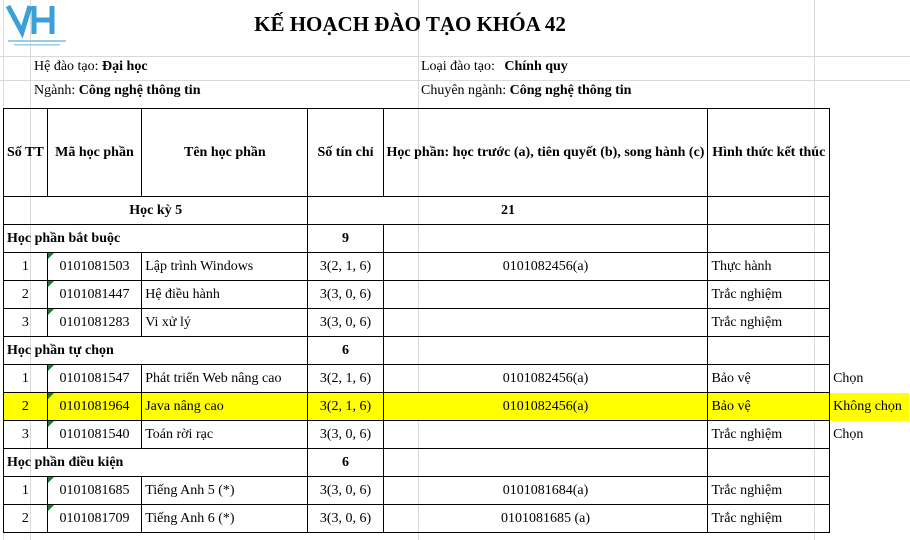 The width and height of the screenshot is (910, 540). What do you see at coordinates (345, 238) in the screenshot?
I see `section-credits: 9` at bounding box center [345, 238].